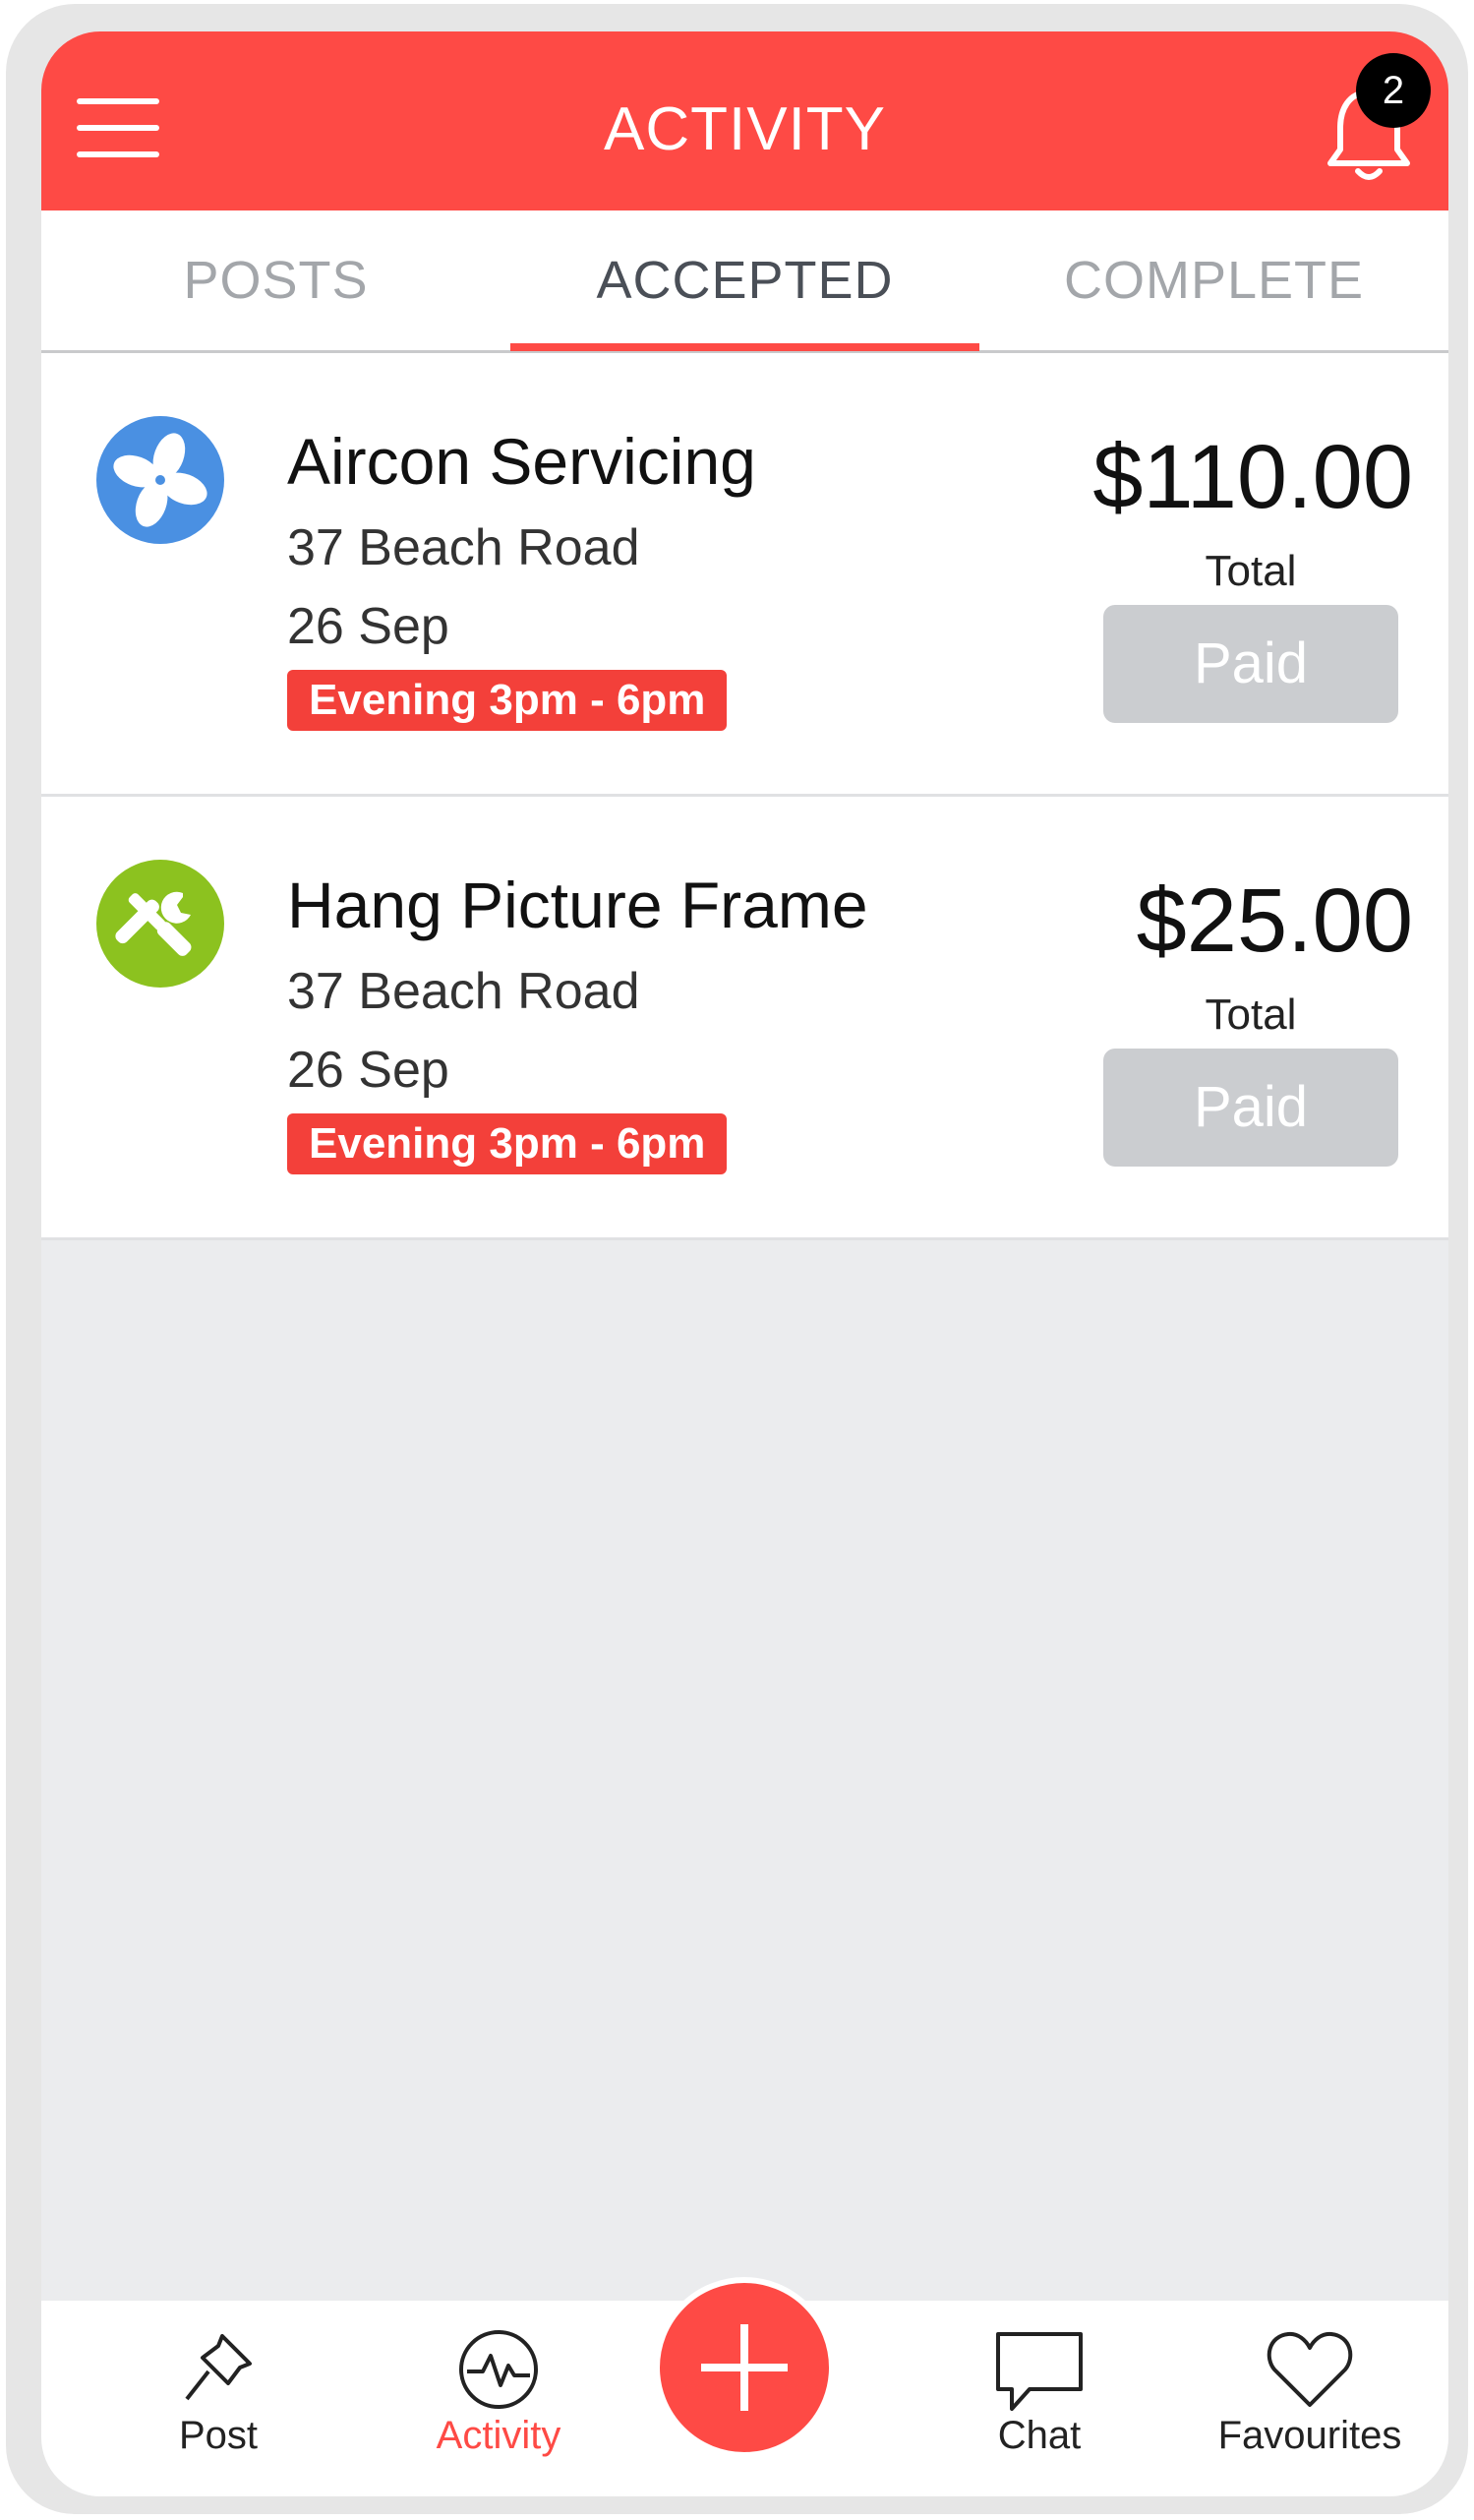 This screenshot has width=1474, height=2520. Describe the element at coordinates (1213, 280) in the screenshot. I see `tab-complete: COMPLETE` at that location.